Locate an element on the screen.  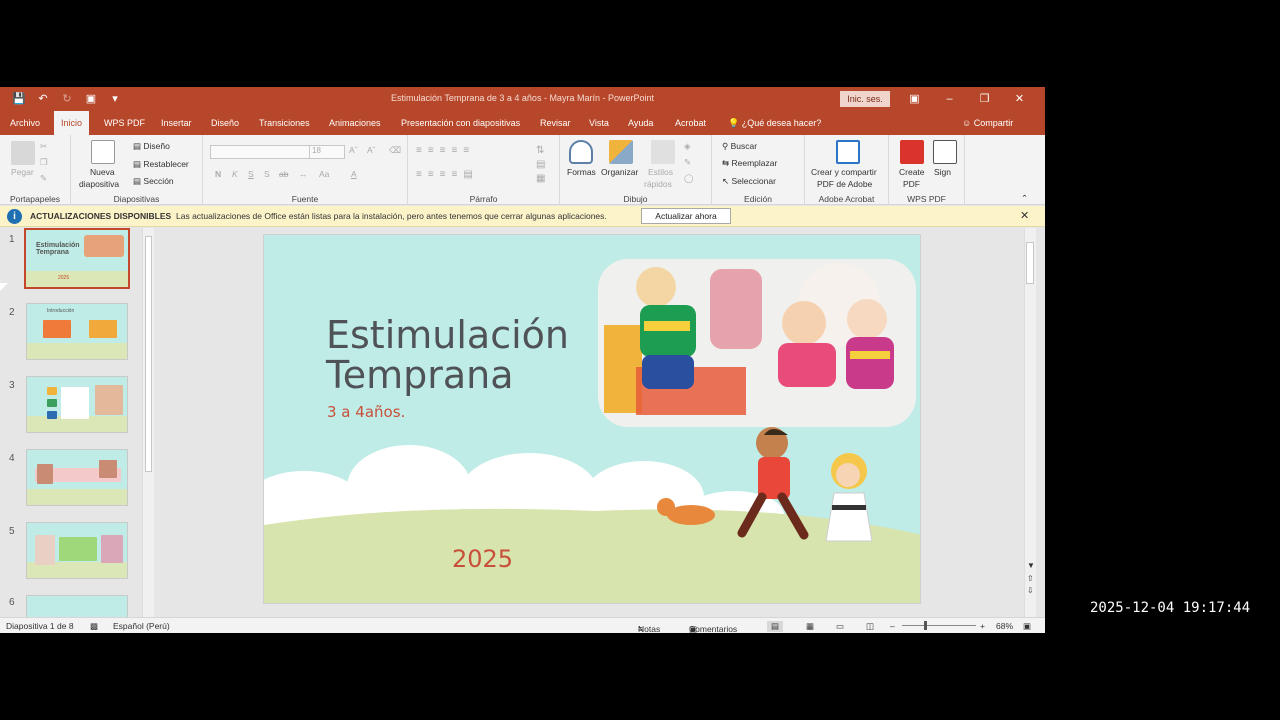
ribbon-display-icon: ▣ is located at coordinates (914, 99).